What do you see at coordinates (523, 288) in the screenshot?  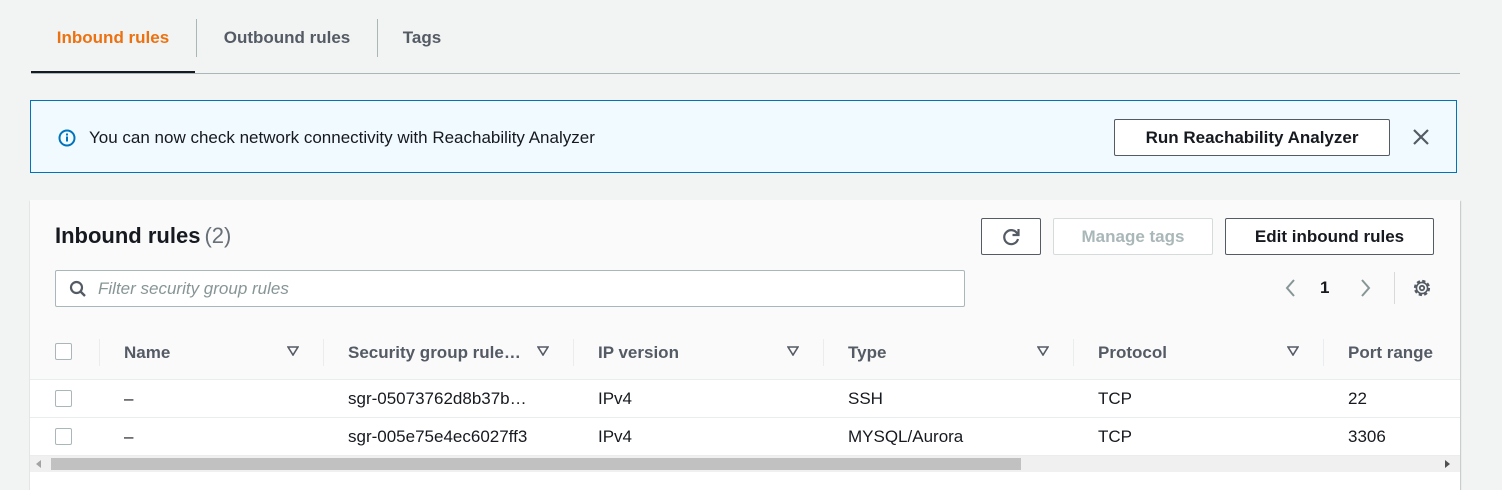 I see `filter-input` at bounding box center [523, 288].